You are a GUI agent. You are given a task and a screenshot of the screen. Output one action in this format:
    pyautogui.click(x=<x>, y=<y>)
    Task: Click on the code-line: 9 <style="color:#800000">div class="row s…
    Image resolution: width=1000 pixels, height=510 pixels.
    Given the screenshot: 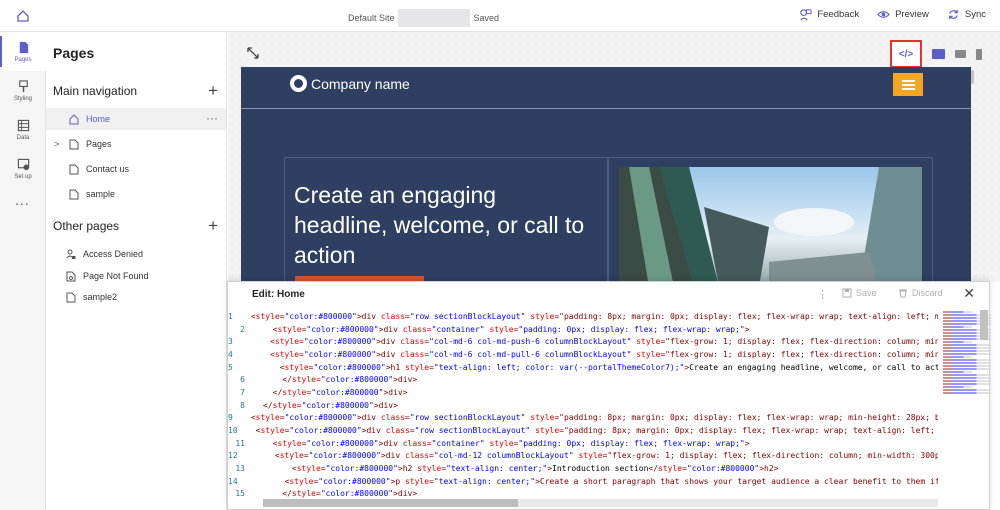 What is the action you would take?
    pyautogui.click(x=583, y=418)
    